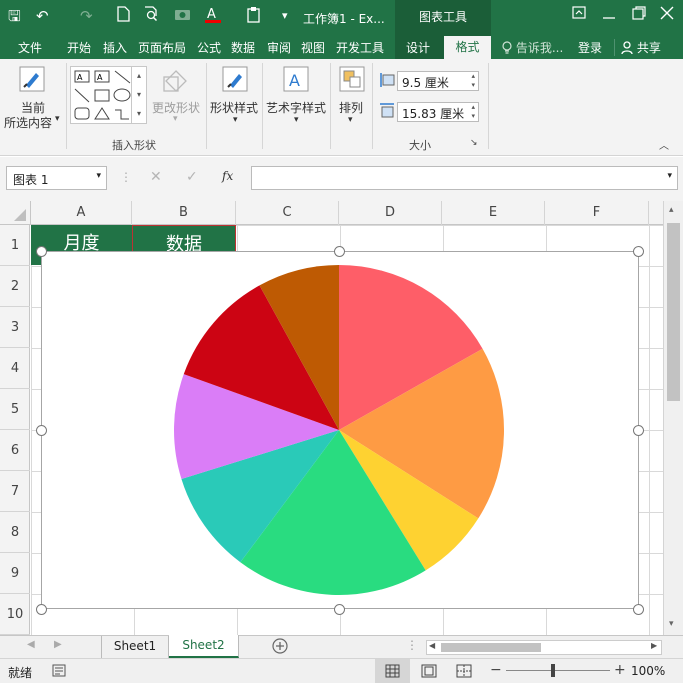  I want to click on sheet-tab-sheet2: Sheet2, so click(204, 646).